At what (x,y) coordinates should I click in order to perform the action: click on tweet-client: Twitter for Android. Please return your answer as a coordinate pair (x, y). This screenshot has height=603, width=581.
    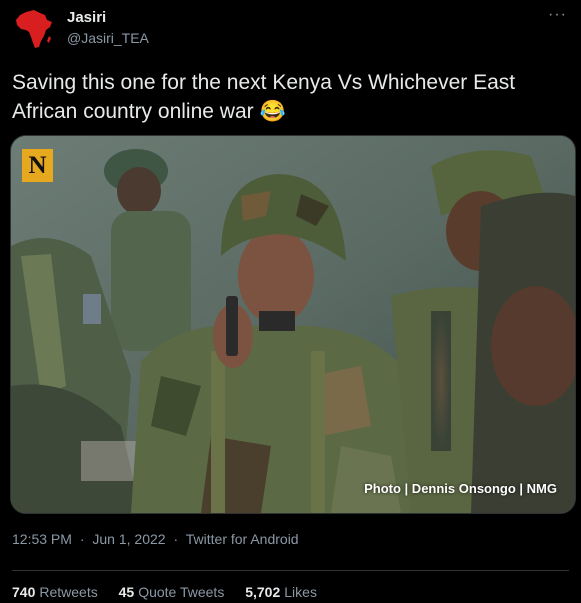
    Looking at the image, I should click on (242, 539).